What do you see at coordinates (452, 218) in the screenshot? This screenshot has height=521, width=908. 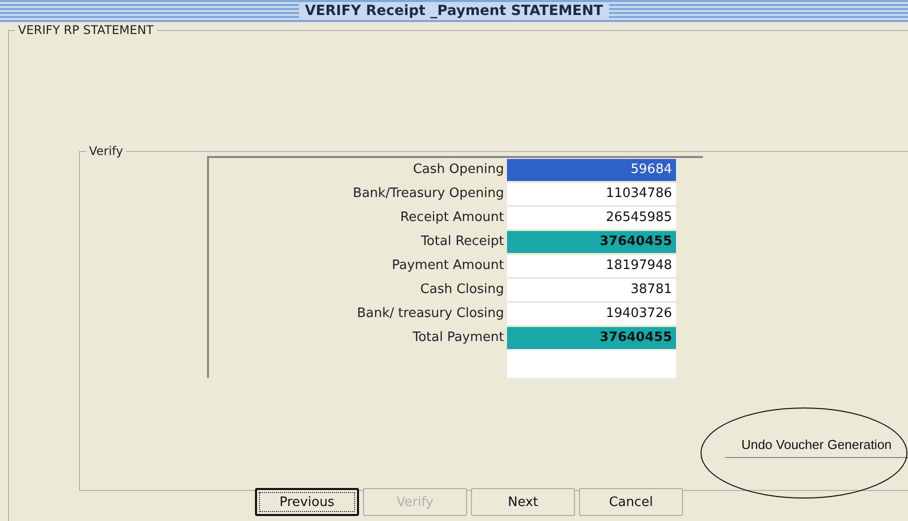 I see `row-label: Receipt Amount` at bounding box center [452, 218].